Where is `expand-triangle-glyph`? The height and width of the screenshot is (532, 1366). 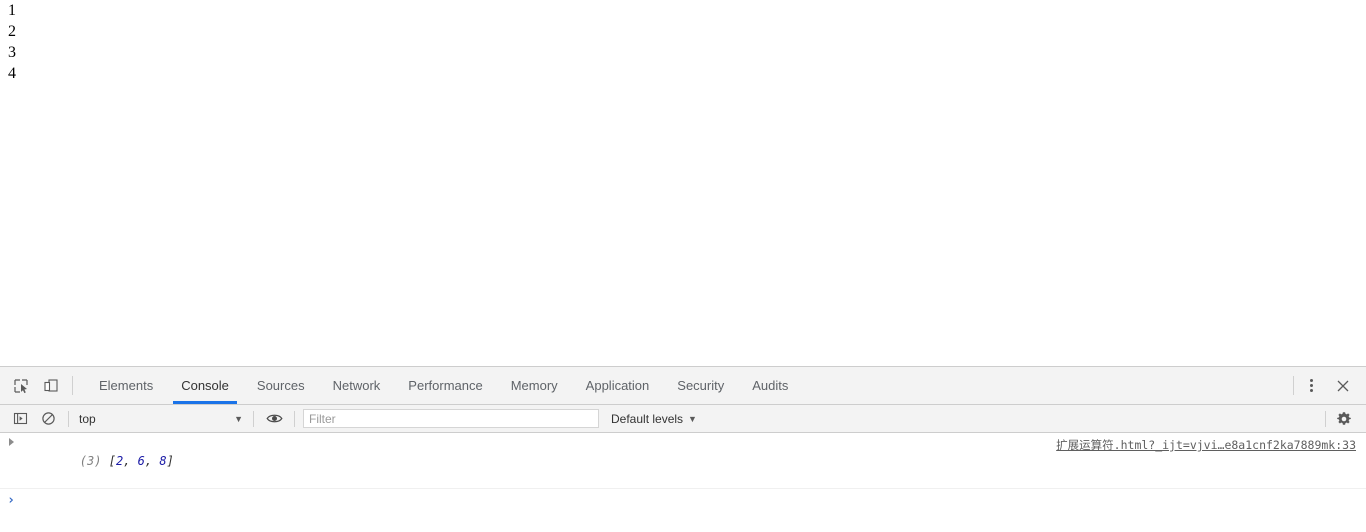
expand-triangle-glyph is located at coordinates (11, 442).